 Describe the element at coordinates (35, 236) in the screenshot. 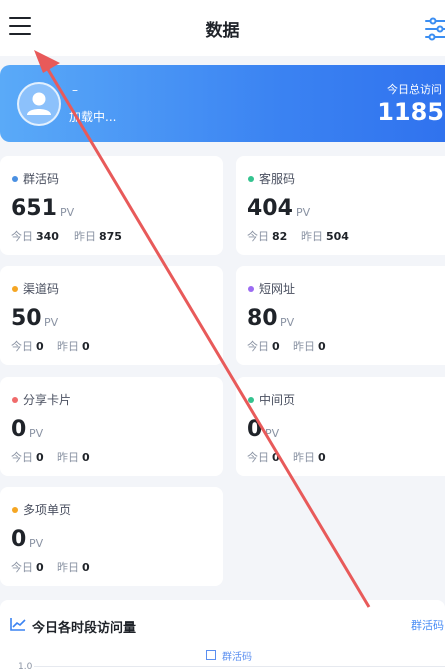

I see `today-stat: 今日 340` at that location.